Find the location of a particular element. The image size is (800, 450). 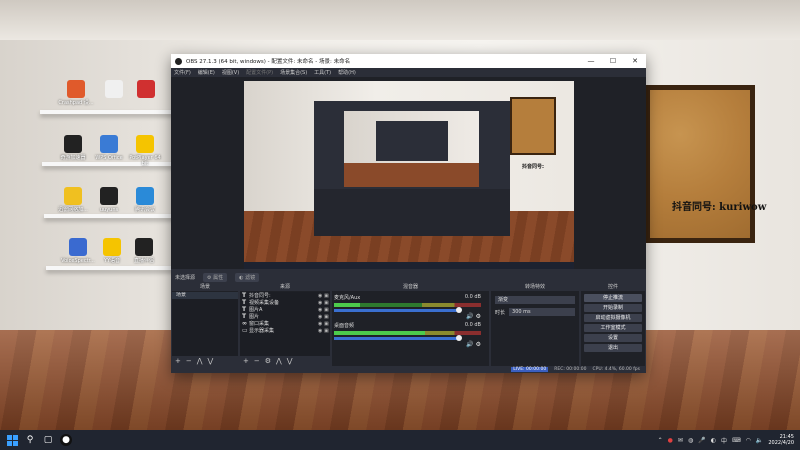

yy-icon is located at coordinates (112, 247).